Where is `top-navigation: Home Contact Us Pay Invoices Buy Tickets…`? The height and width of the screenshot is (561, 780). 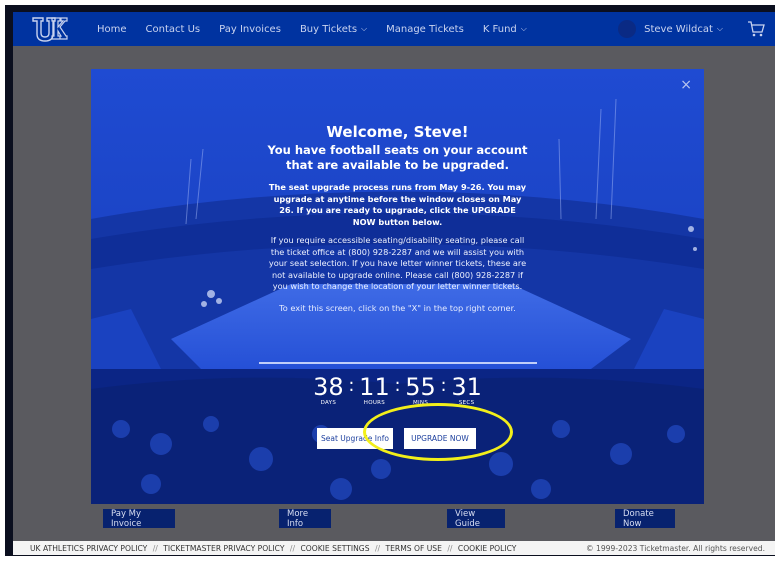 top-navigation: Home Contact Us Pay Invoices Buy Tickets… is located at coordinates (394, 29).